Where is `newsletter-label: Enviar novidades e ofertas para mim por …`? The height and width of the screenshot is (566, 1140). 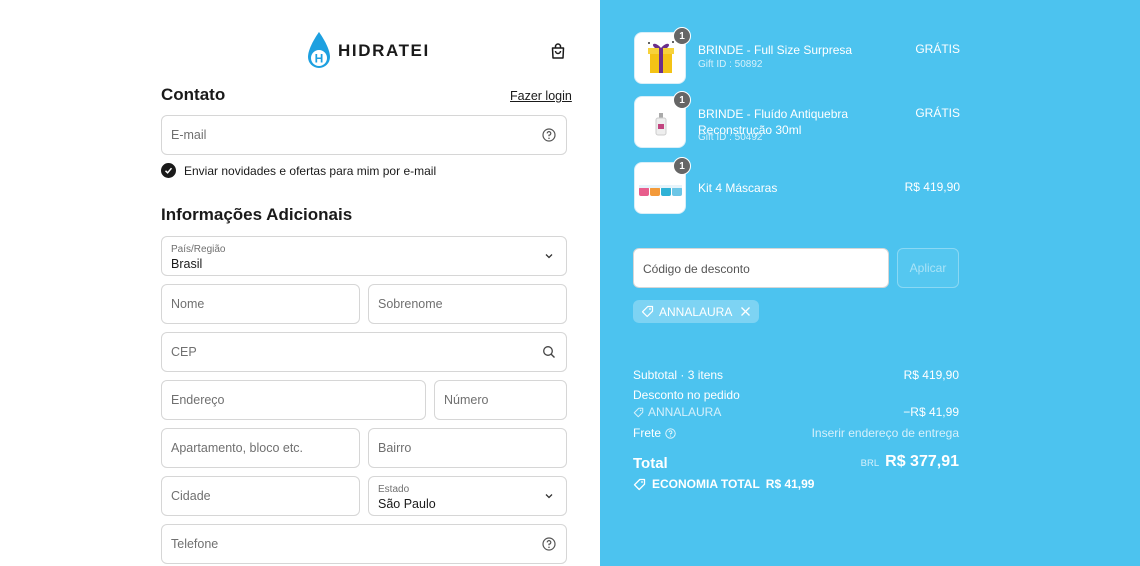
newsletter-label: Enviar novidades e ofertas para mim por … is located at coordinates (310, 170).